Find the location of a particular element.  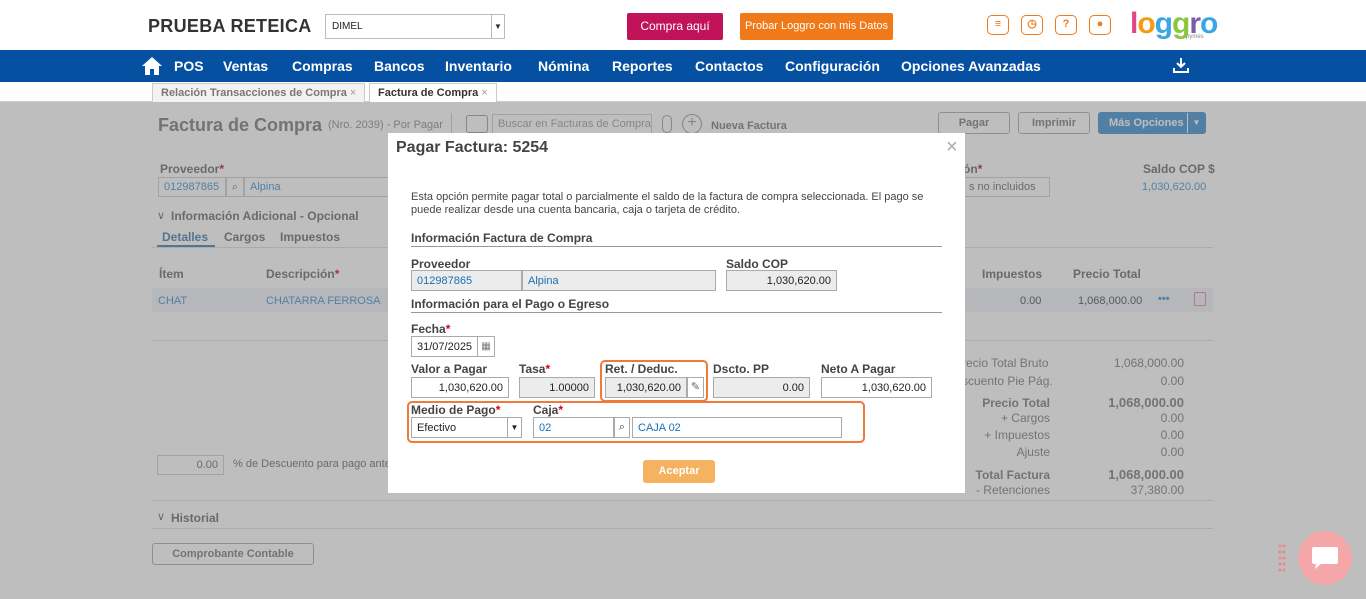

user-icon: ● is located at coordinates (1100, 25).